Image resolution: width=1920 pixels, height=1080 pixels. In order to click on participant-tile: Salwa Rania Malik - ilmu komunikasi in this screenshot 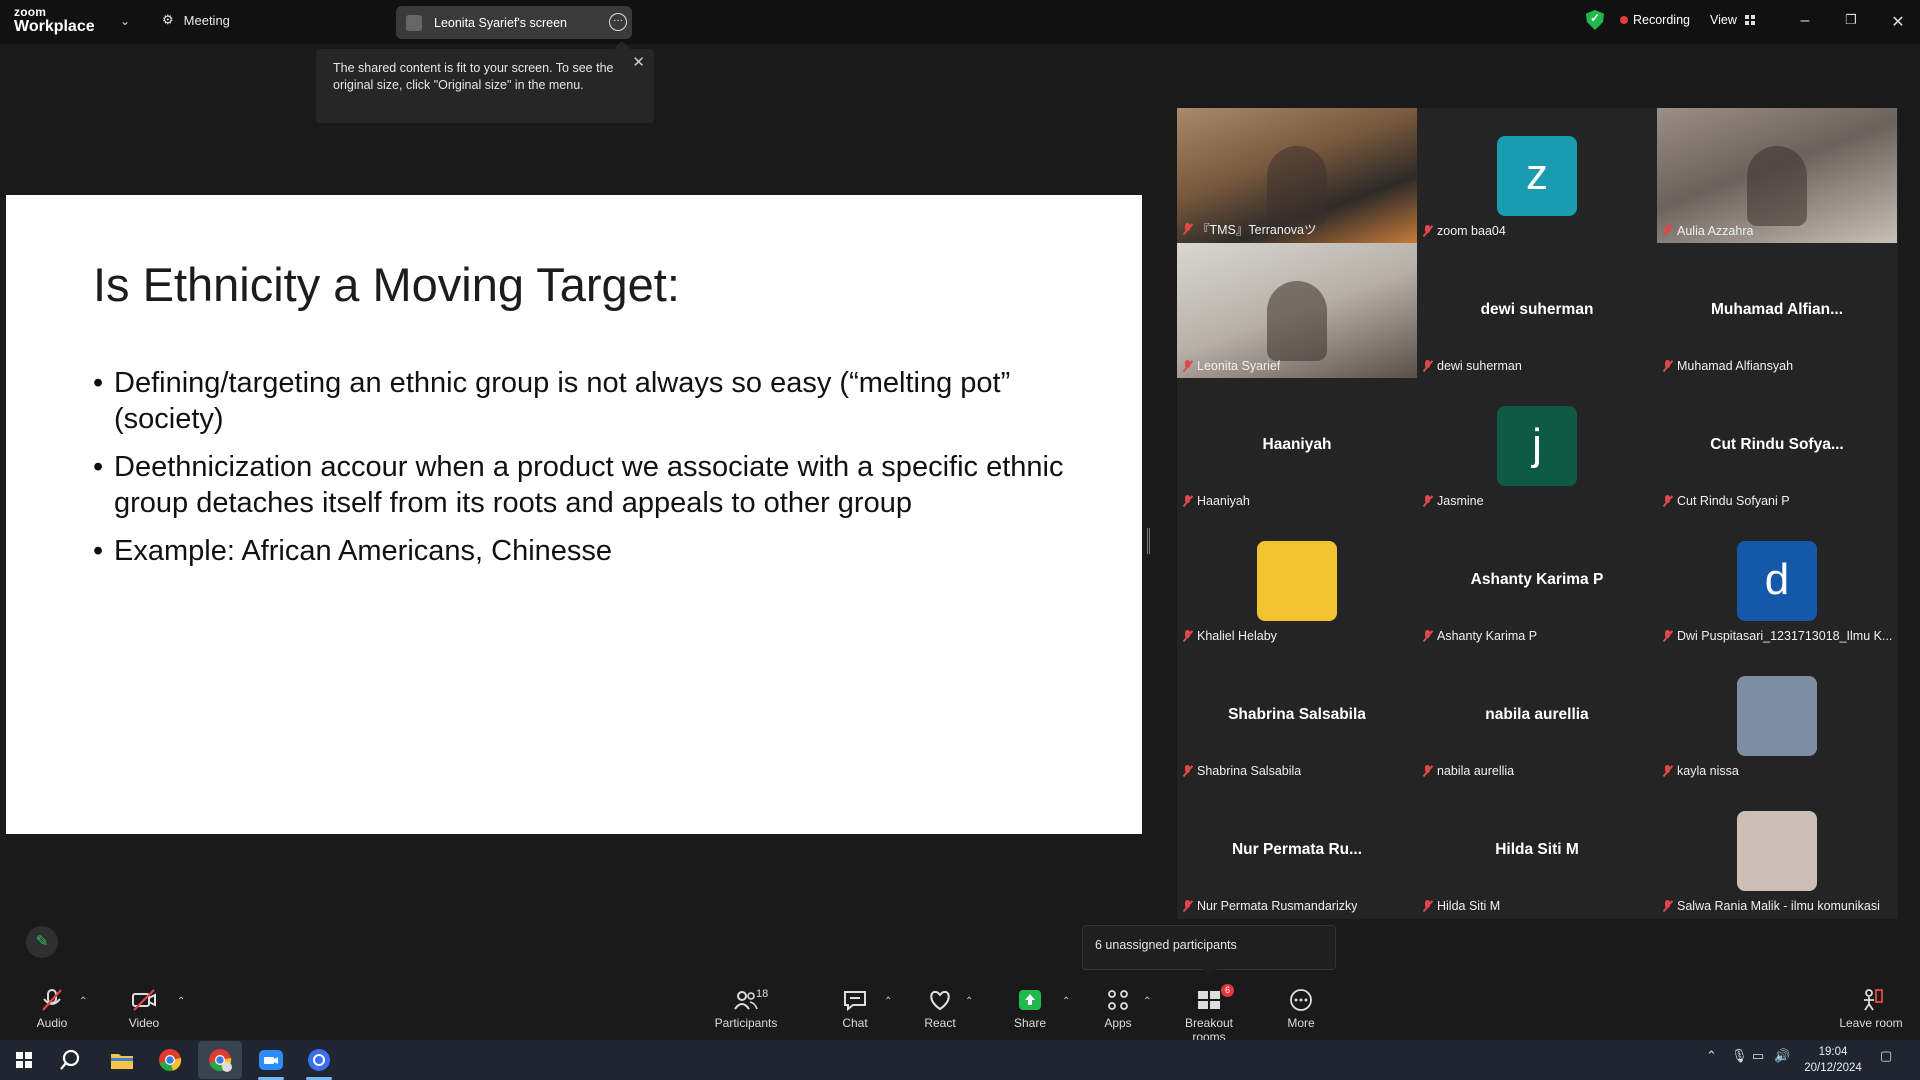, I will do `click(1777, 850)`.